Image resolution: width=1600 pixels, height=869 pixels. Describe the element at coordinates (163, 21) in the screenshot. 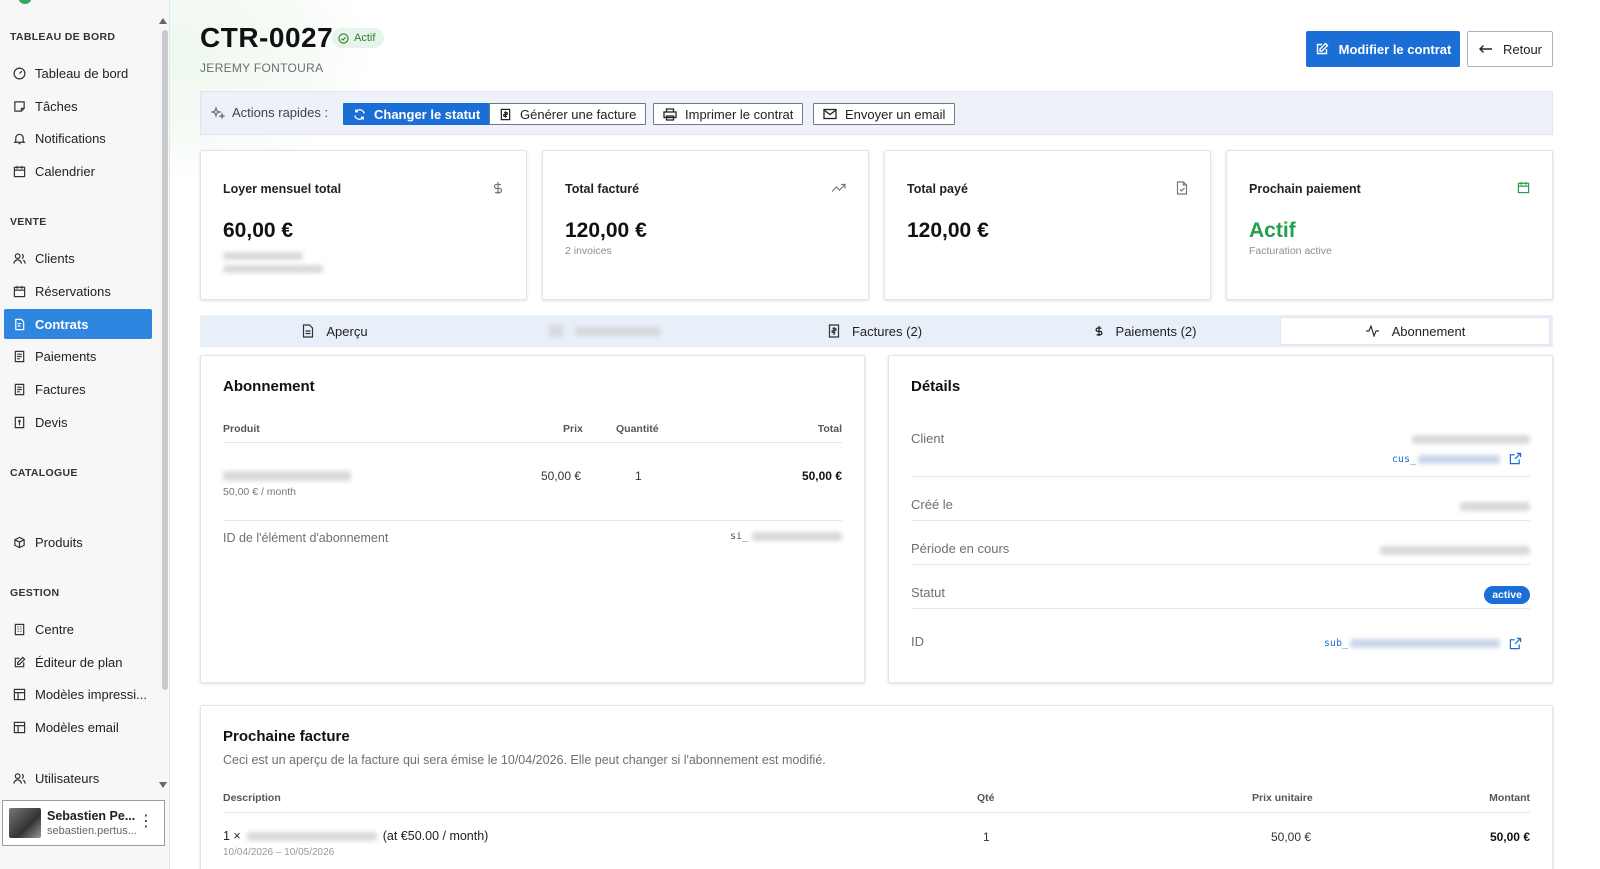

I see `scroll-up-arrow` at that location.